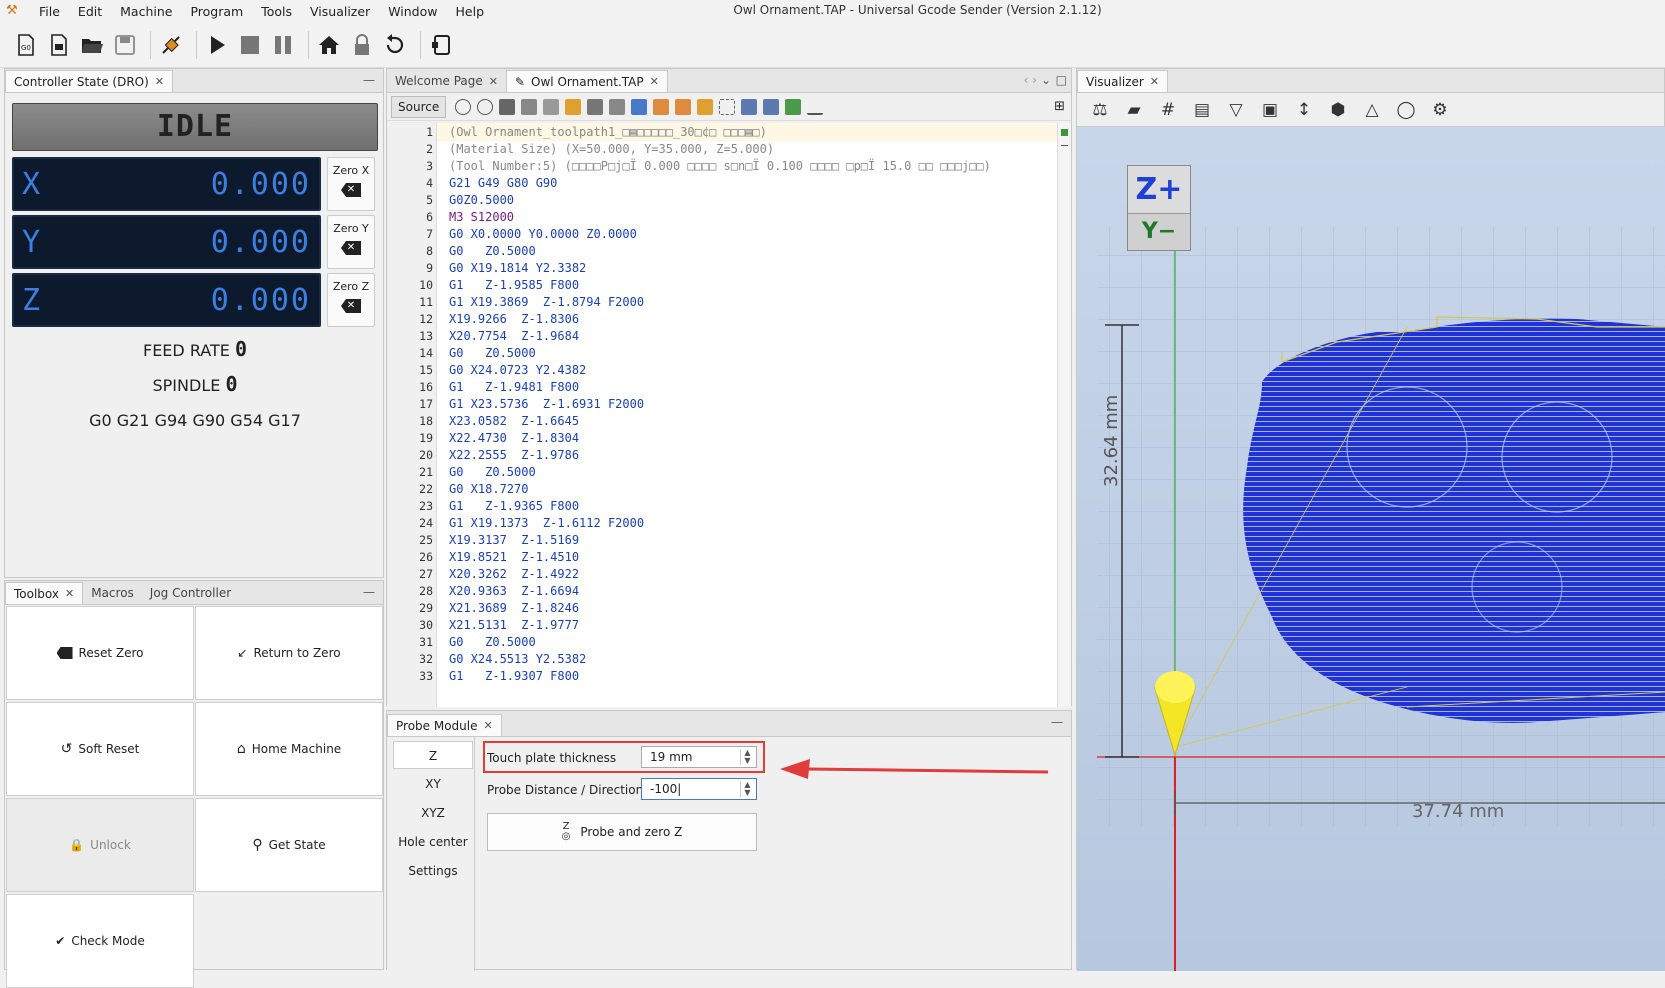 Image resolution: width=1665 pixels, height=988 pixels. I want to click on menu-tools: Tools, so click(276, 11).